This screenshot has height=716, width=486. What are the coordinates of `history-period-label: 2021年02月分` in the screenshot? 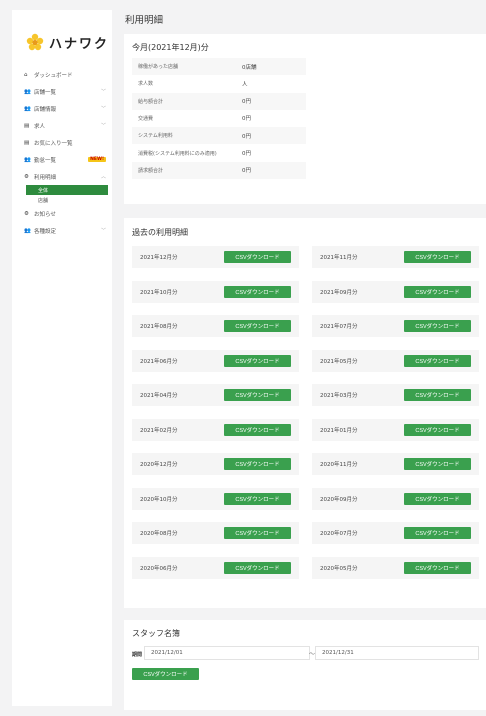 It's located at (159, 430).